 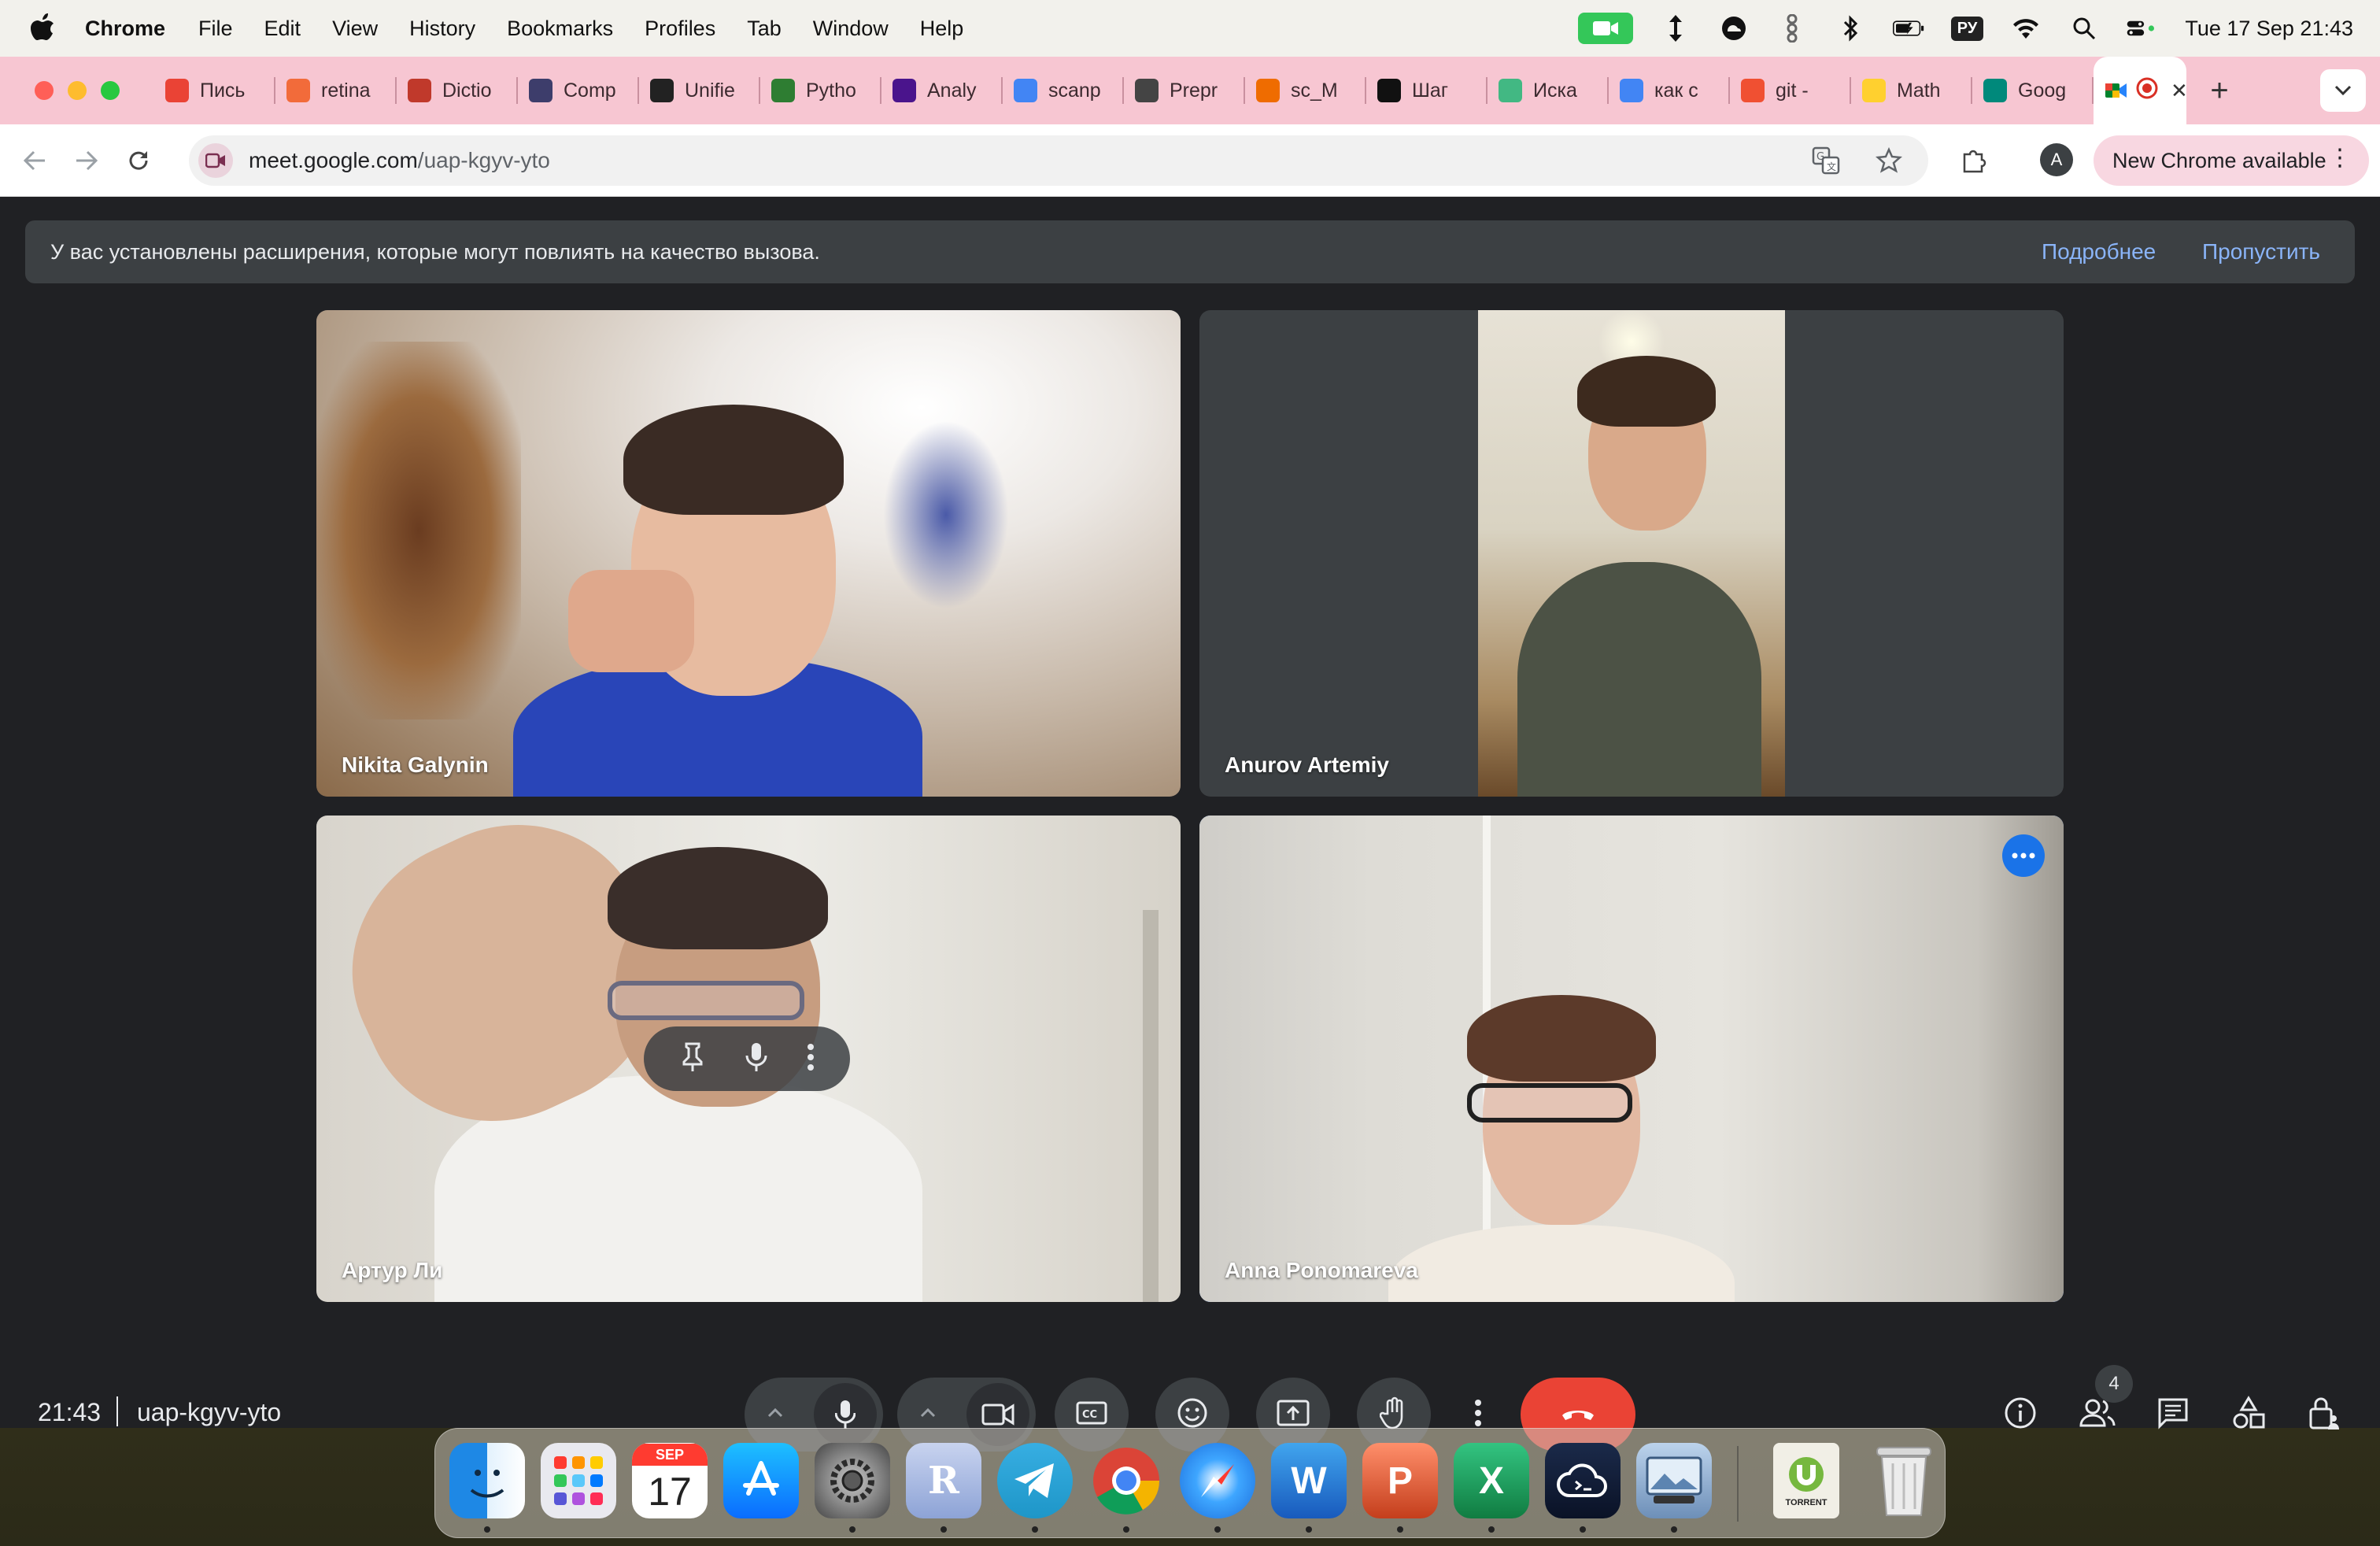 What do you see at coordinates (282, 29) in the screenshot?
I see `menu-edit: Edit` at bounding box center [282, 29].